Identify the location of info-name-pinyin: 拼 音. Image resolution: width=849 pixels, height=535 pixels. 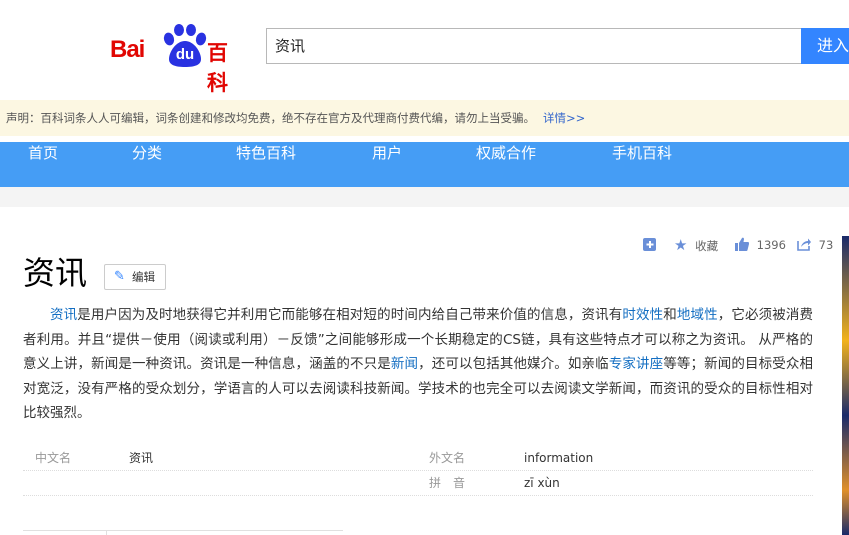
(447, 483).